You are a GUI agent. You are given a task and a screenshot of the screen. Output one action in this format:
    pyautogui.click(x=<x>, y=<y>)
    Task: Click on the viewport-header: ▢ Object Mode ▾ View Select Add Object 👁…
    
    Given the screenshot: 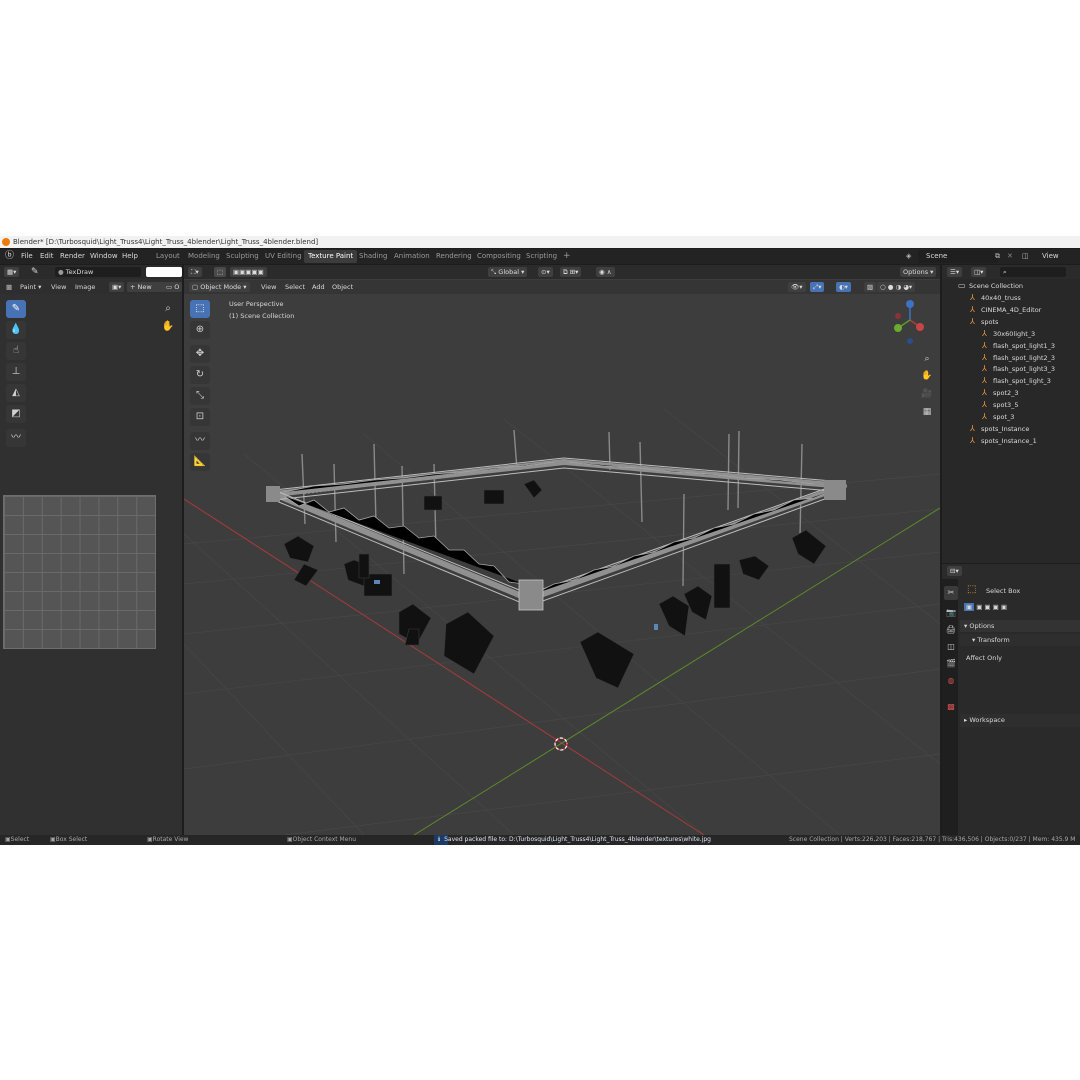 What is the action you would take?
    pyautogui.click(x=562, y=287)
    